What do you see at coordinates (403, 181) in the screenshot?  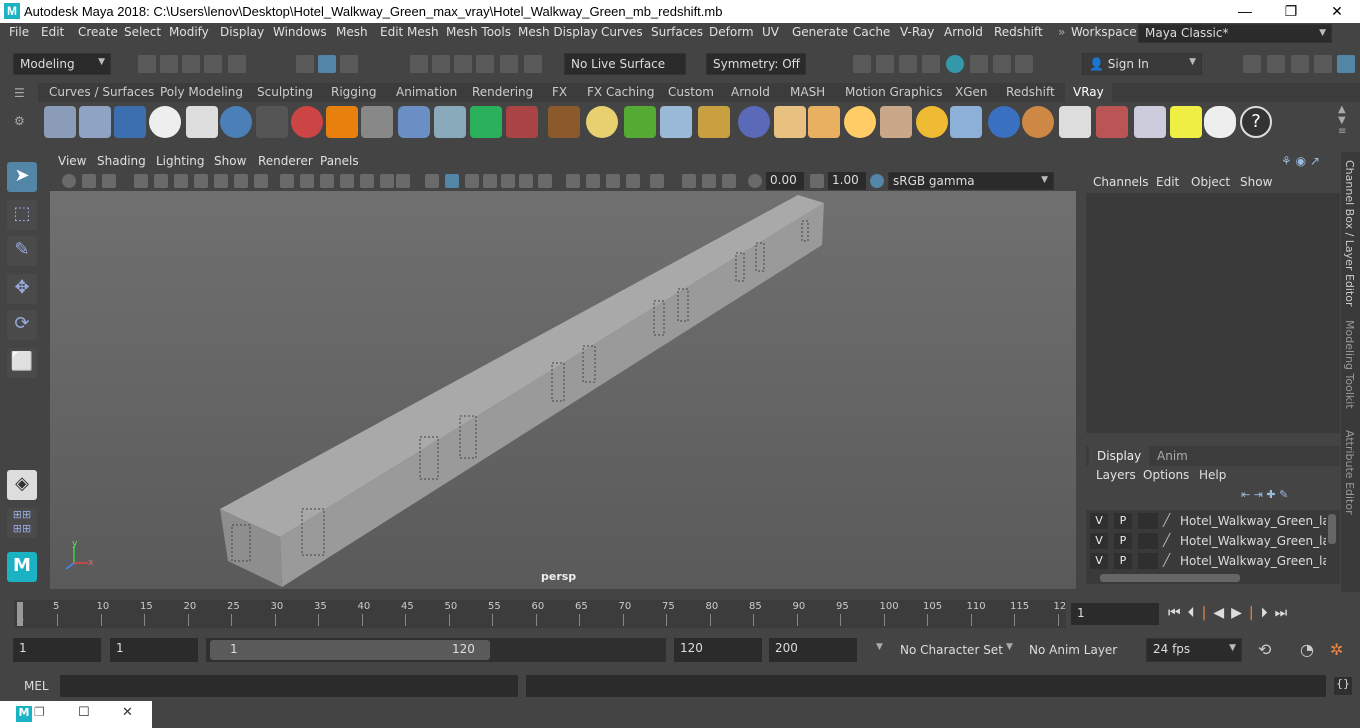 I see `use-all-lights-icon` at bounding box center [403, 181].